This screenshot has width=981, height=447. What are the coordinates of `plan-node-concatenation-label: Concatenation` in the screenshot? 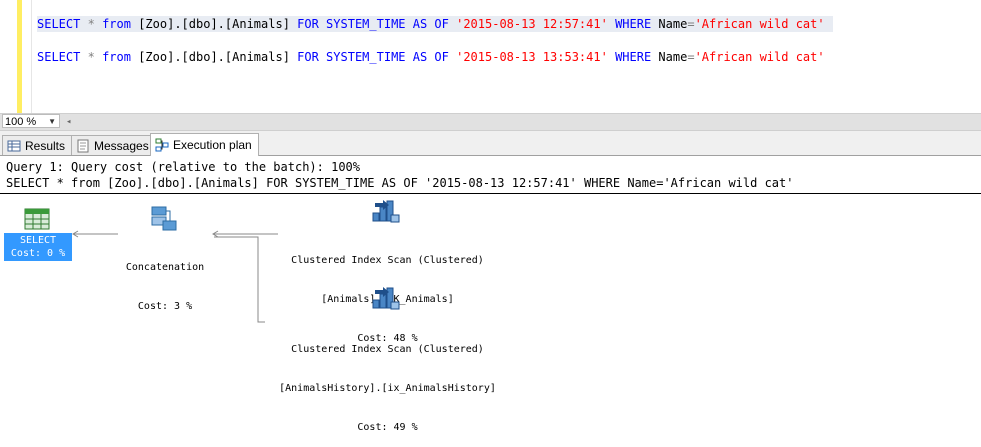 It's located at (165, 267).